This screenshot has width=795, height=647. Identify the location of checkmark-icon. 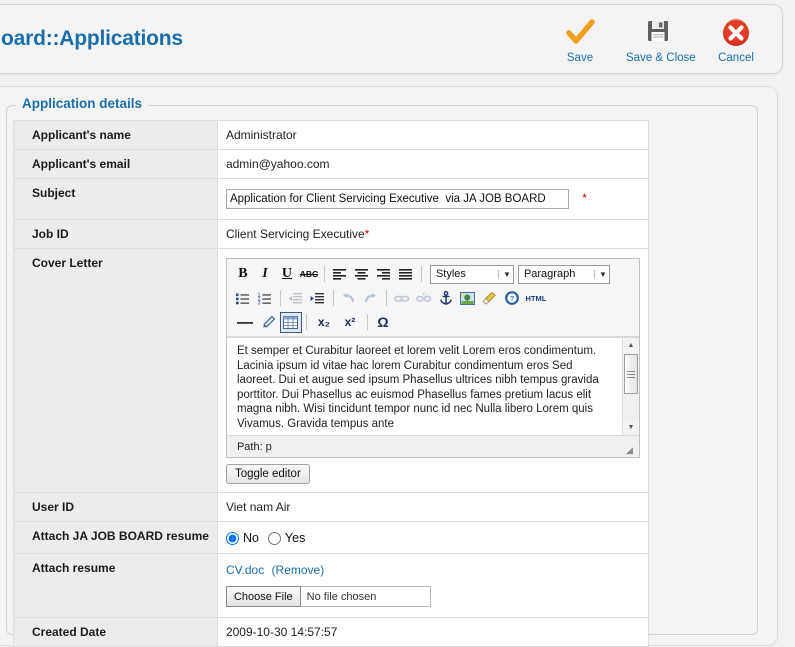
(580, 34).